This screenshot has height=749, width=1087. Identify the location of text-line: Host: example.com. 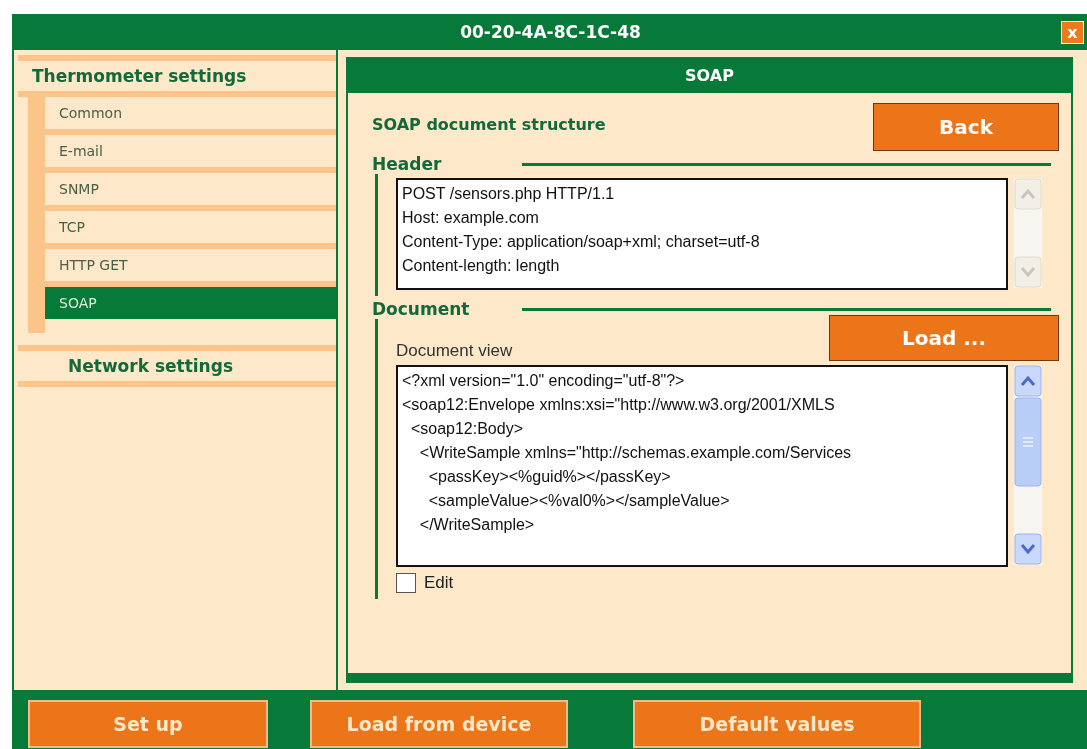
(471, 218).